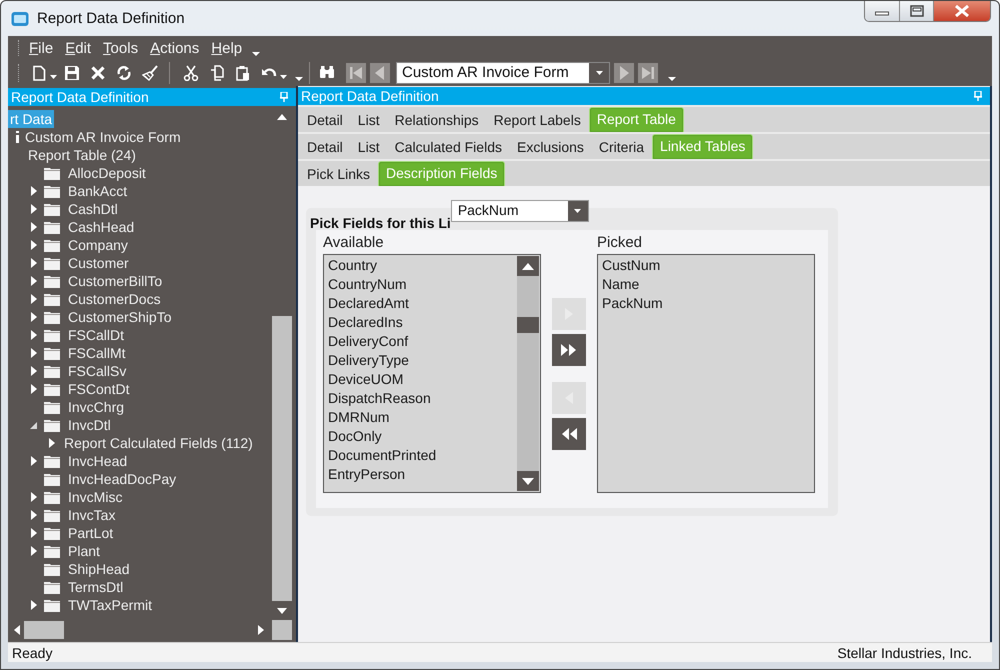  I want to click on tab: Pick Links, so click(339, 175).